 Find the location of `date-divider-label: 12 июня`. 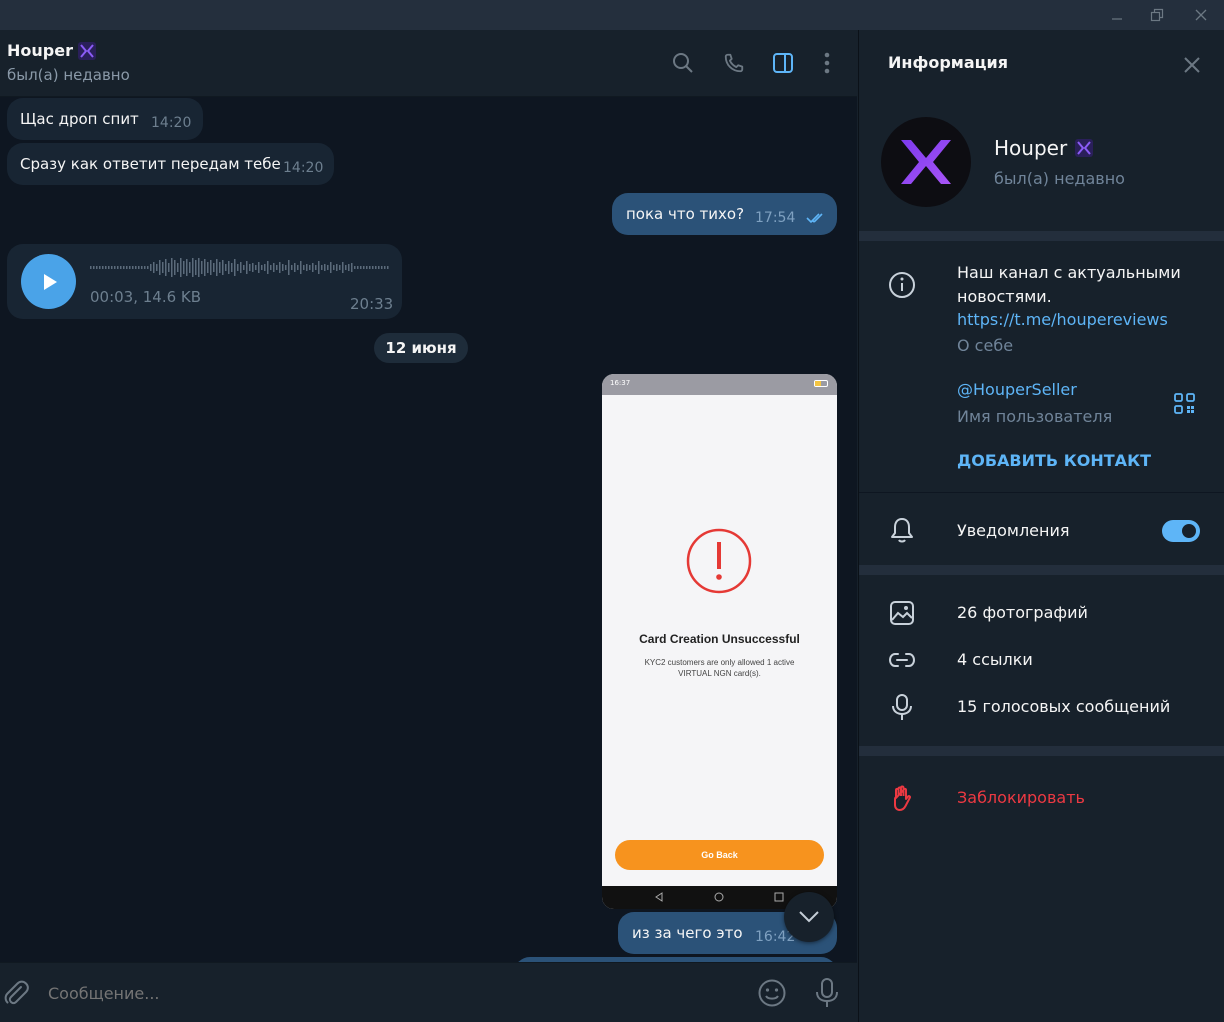

date-divider-label: 12 июня is located at coordinates (421, 348).